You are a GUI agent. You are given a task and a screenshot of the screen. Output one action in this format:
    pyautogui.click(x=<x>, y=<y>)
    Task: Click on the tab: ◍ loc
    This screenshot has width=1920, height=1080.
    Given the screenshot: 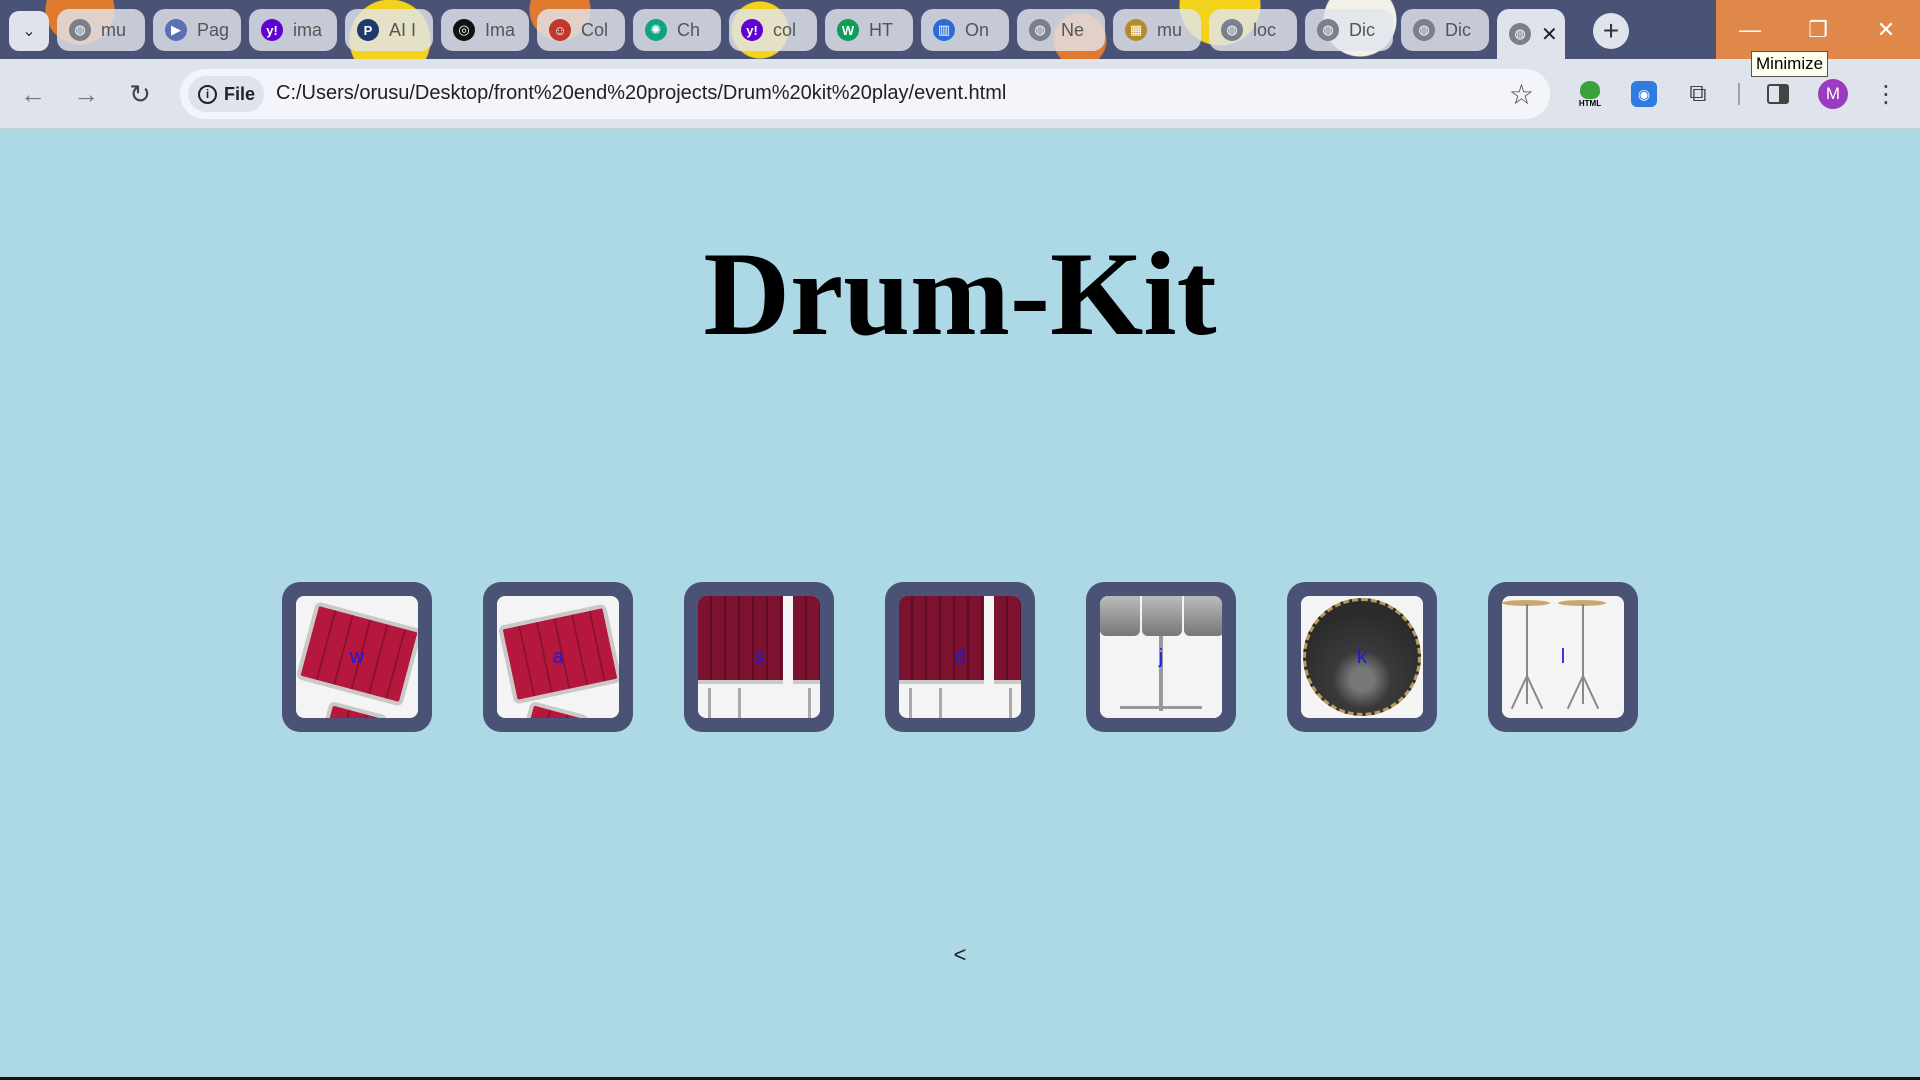 What is the action you would take?
    pyautogui.click(x=1253, y=30)
    